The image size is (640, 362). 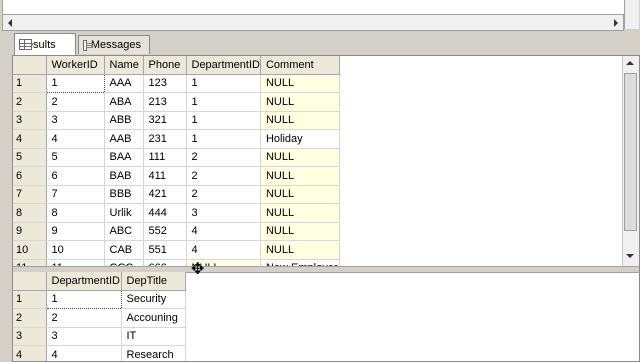 I want to click on table-row: 33IT, so click(x=99, y=336).